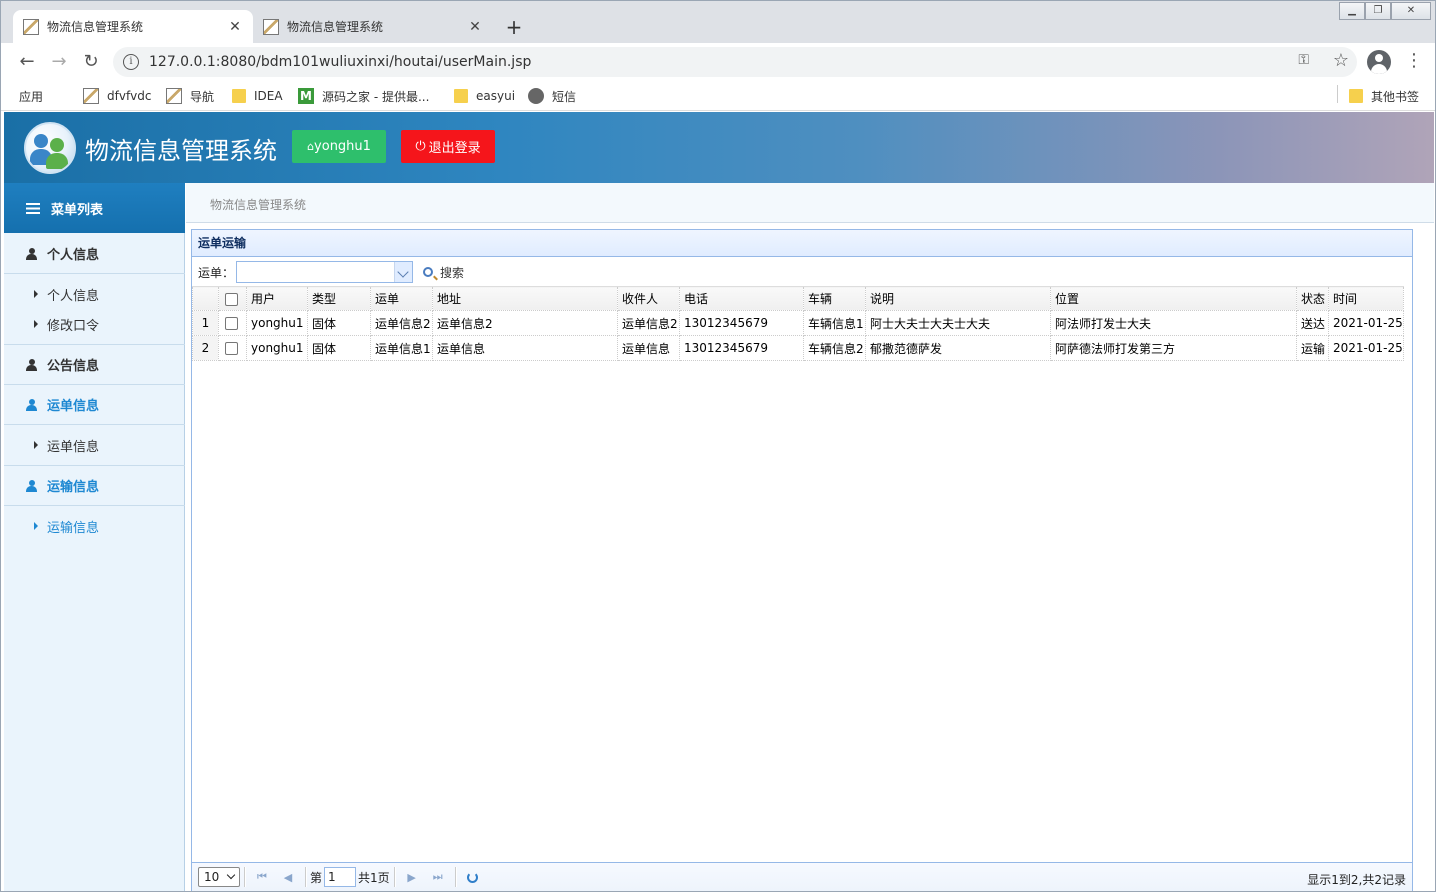 This screenshot has width=1436, height=892. Describe the element at coordinates (958, 348) in the screenshot. I see `cell-description: 郁撒范德萨发` at that location.